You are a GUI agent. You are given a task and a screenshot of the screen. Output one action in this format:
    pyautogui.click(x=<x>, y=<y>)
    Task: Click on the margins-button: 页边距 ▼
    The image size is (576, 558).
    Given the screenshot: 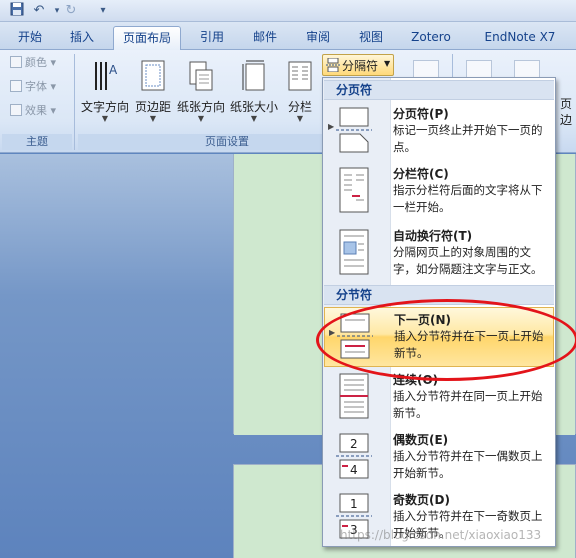 What is the action you would take?
    pyautogui.click(x=153, y=93)
    